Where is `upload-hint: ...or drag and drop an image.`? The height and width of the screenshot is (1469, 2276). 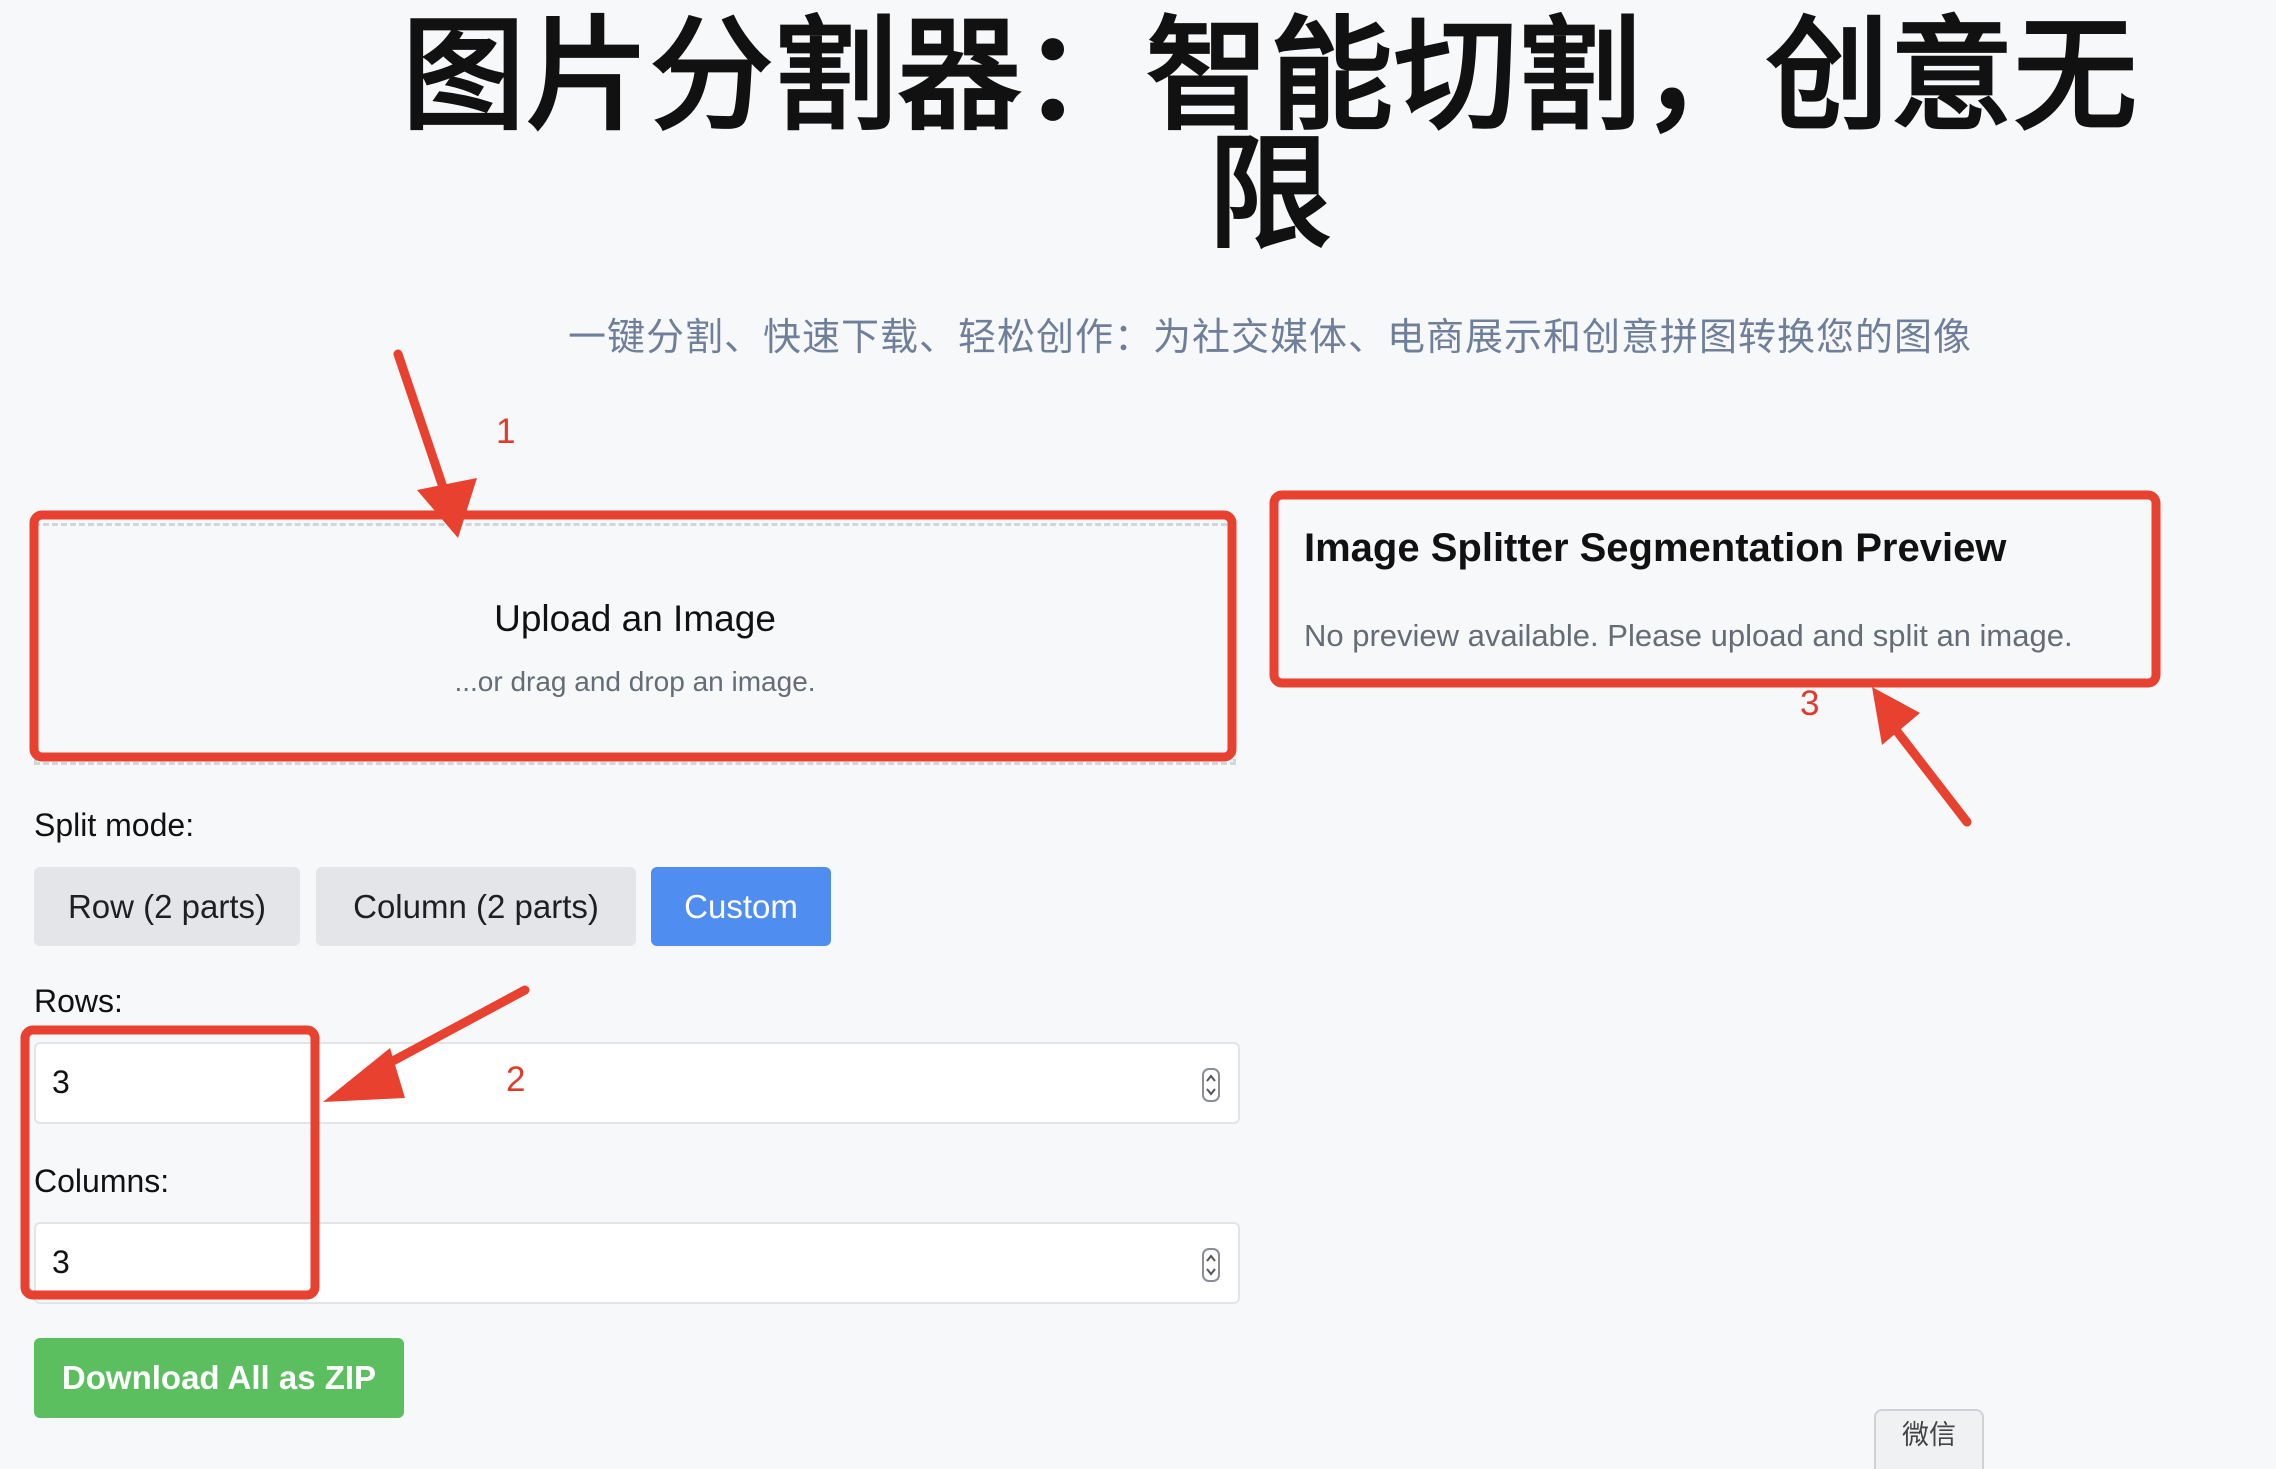 upload-hint: ...or drag and drop an image. is located at coordinates (635, 681).